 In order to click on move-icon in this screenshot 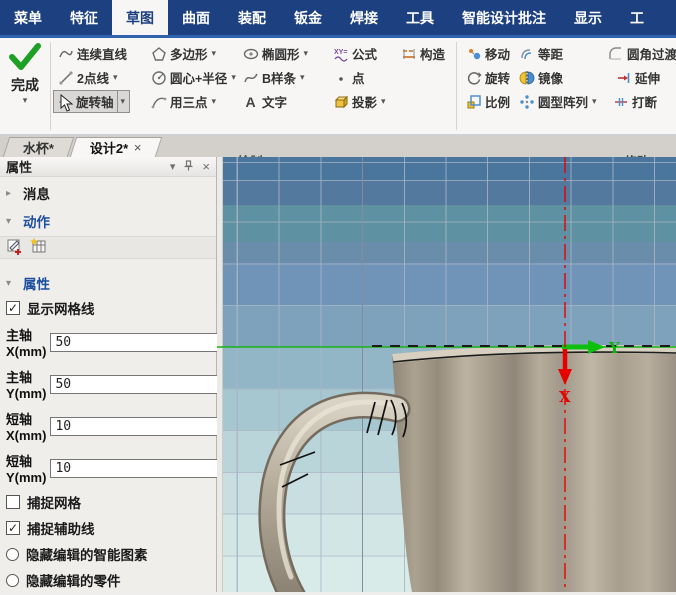, I will do `click(473, 53)`.